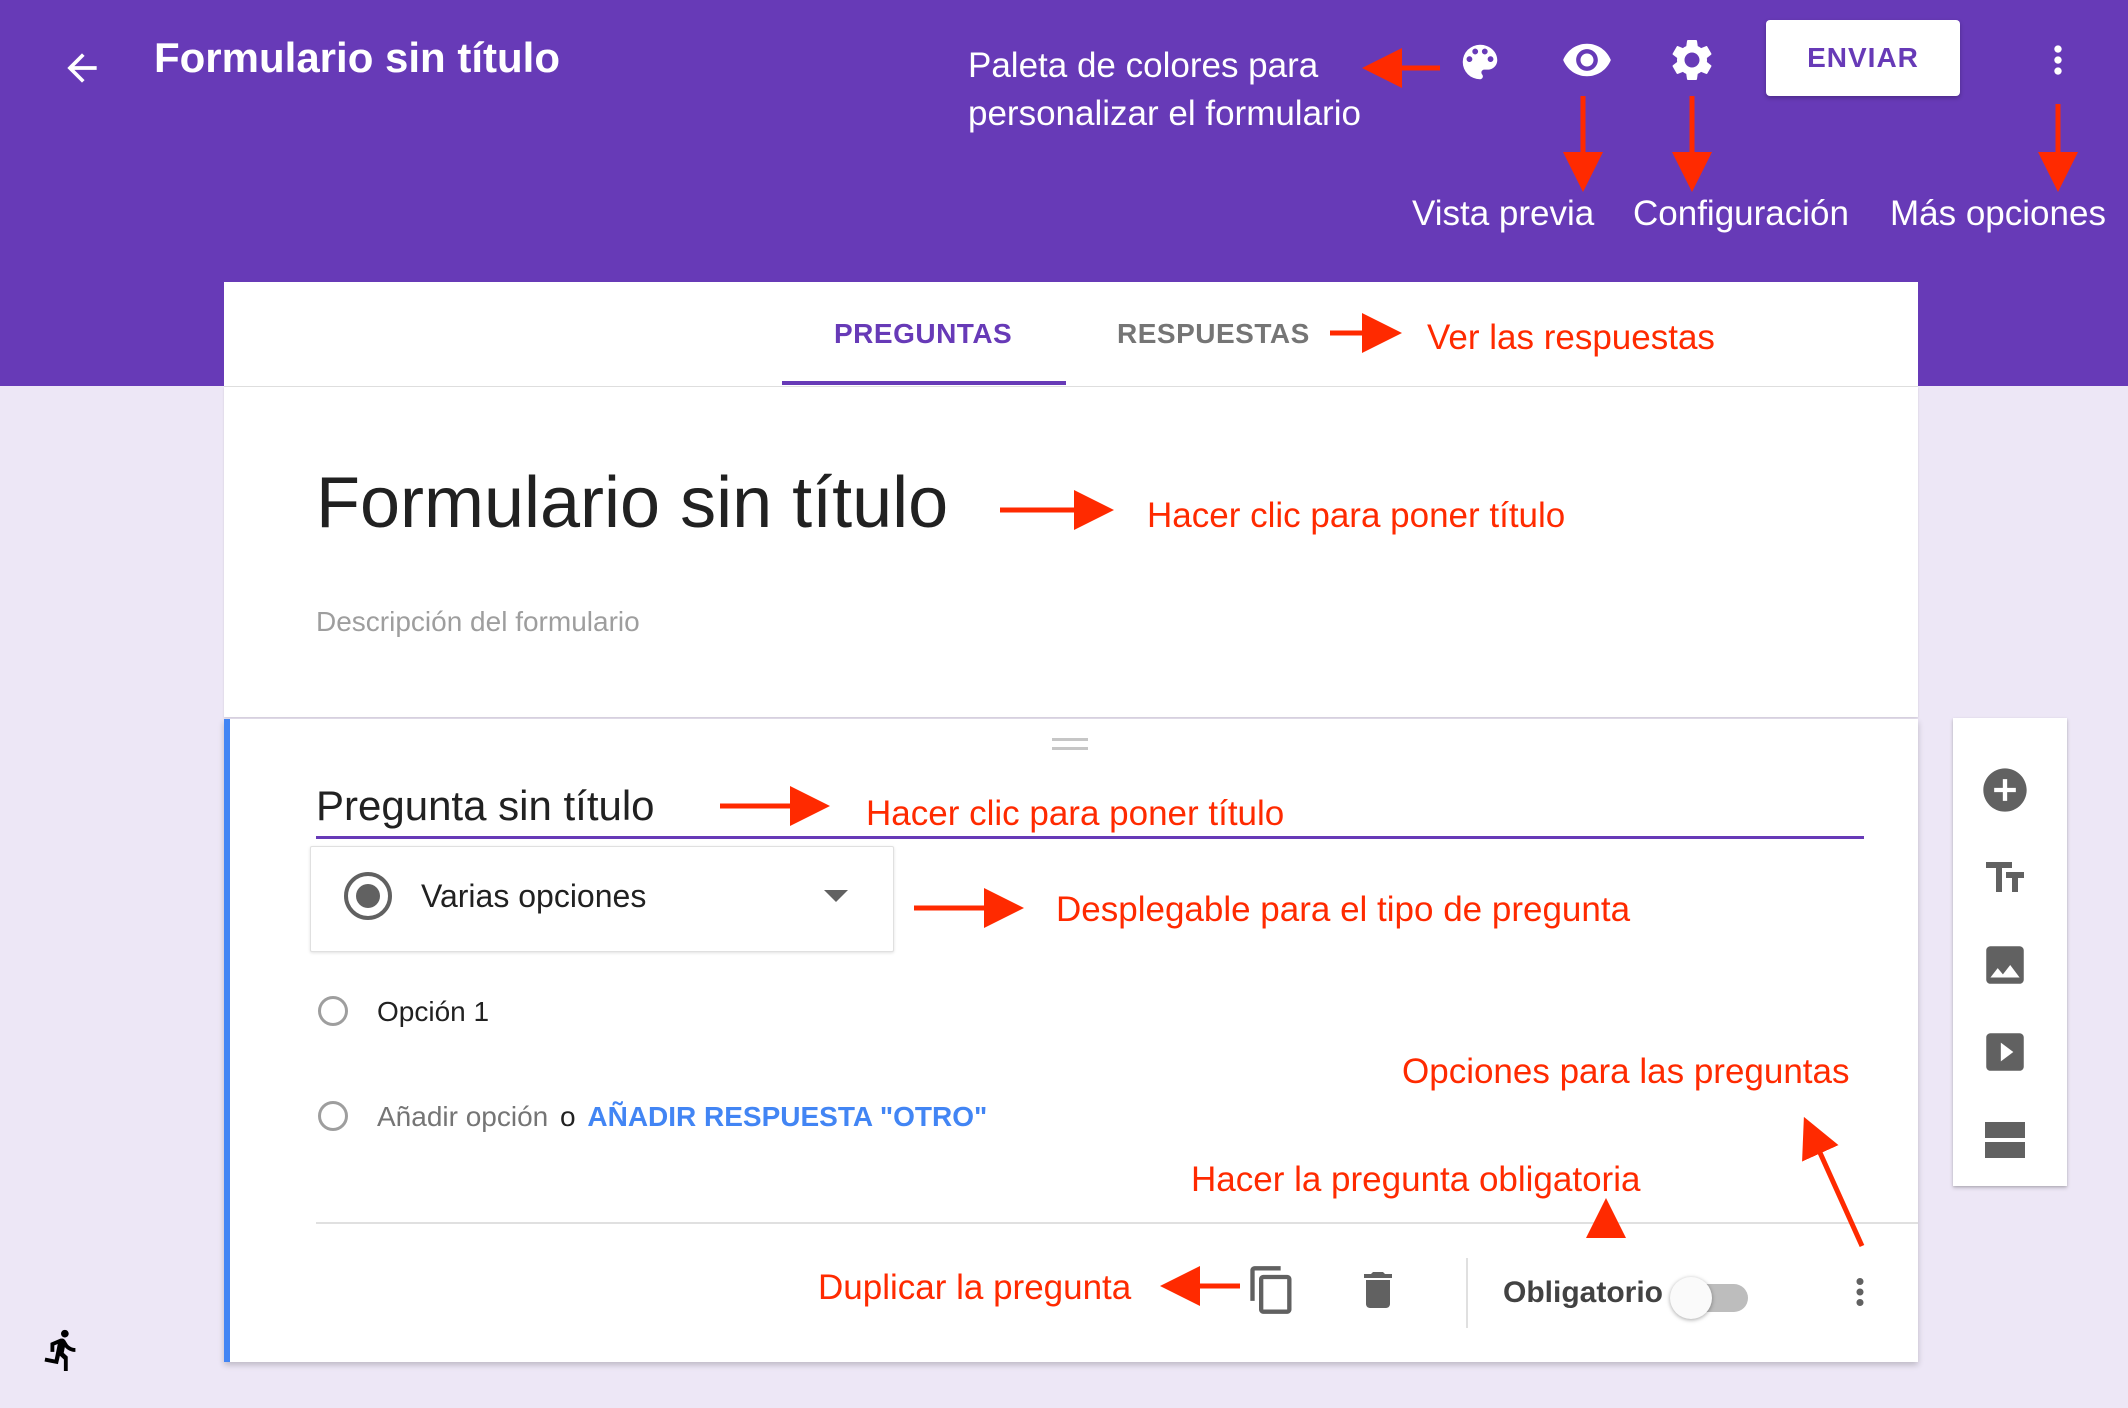  I want to click on runner-button, so click(62, 1350).